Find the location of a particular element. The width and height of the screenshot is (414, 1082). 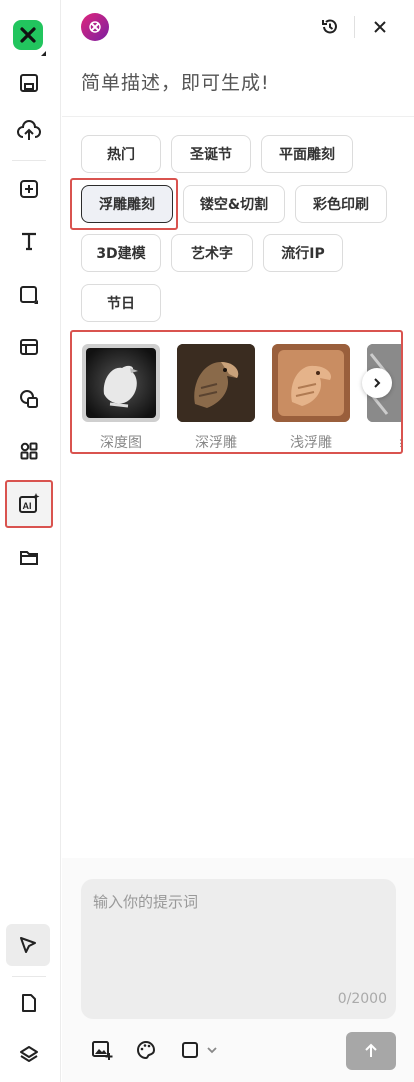

layout-icon is located at coordinates (29, 347).